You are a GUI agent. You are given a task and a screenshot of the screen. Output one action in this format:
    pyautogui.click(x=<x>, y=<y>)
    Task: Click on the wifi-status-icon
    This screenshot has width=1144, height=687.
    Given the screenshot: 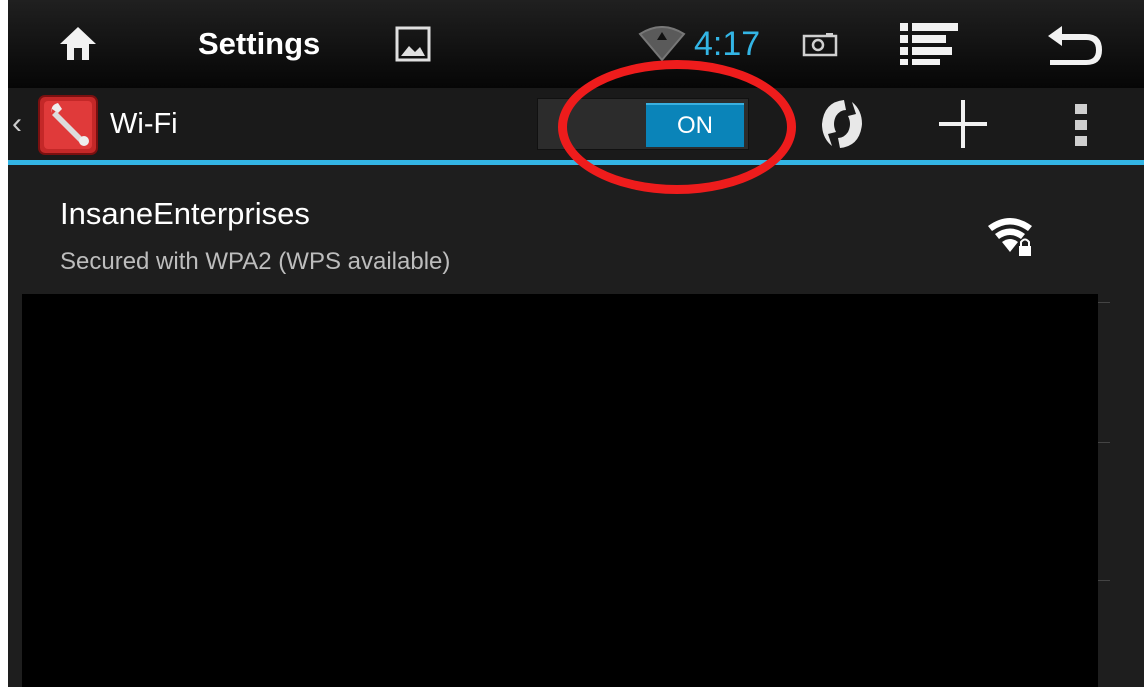 What is the action you would take?
    pyautogui.click(x=662, y=44)
    